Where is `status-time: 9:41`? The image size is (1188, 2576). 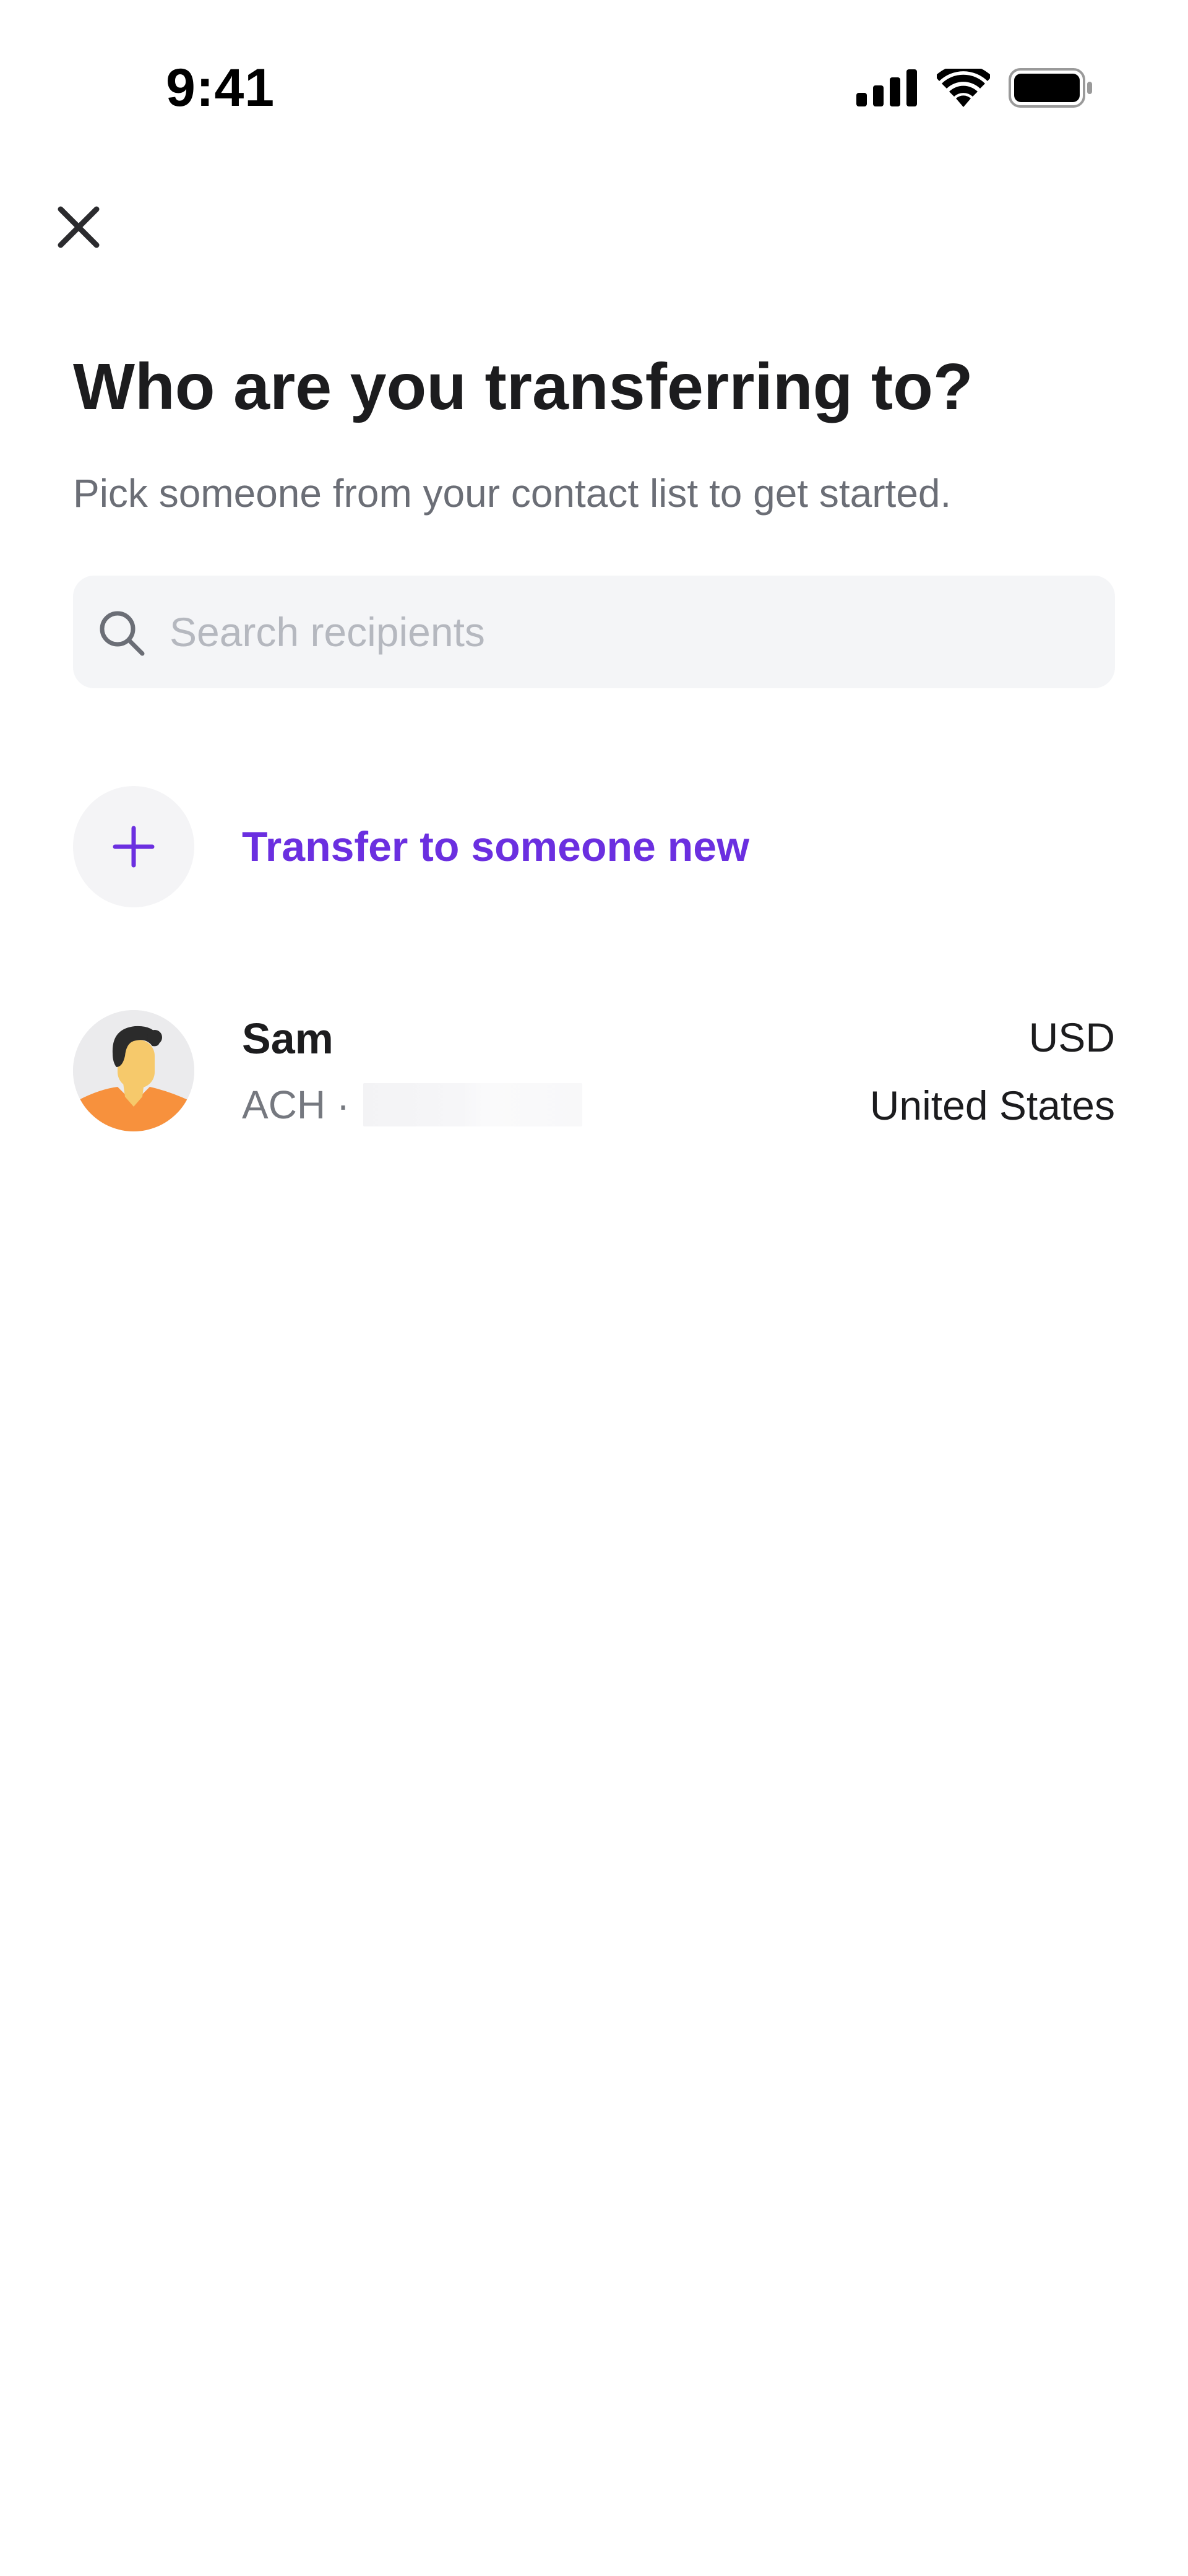
status-time: 9:41 is located at coordinates (221, 88).